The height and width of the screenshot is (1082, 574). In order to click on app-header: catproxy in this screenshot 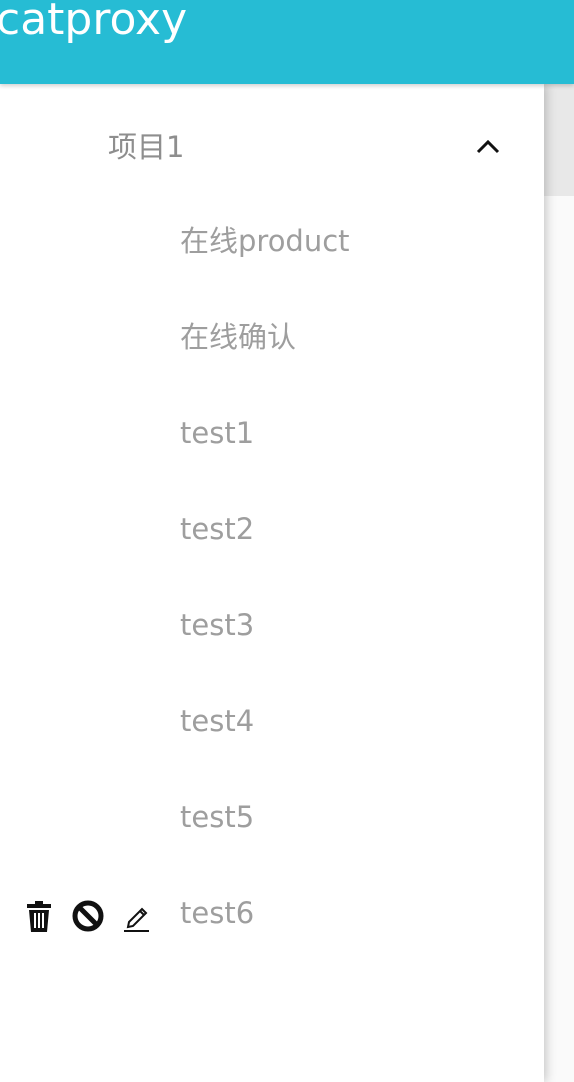, I will do `click(287, 42)`.